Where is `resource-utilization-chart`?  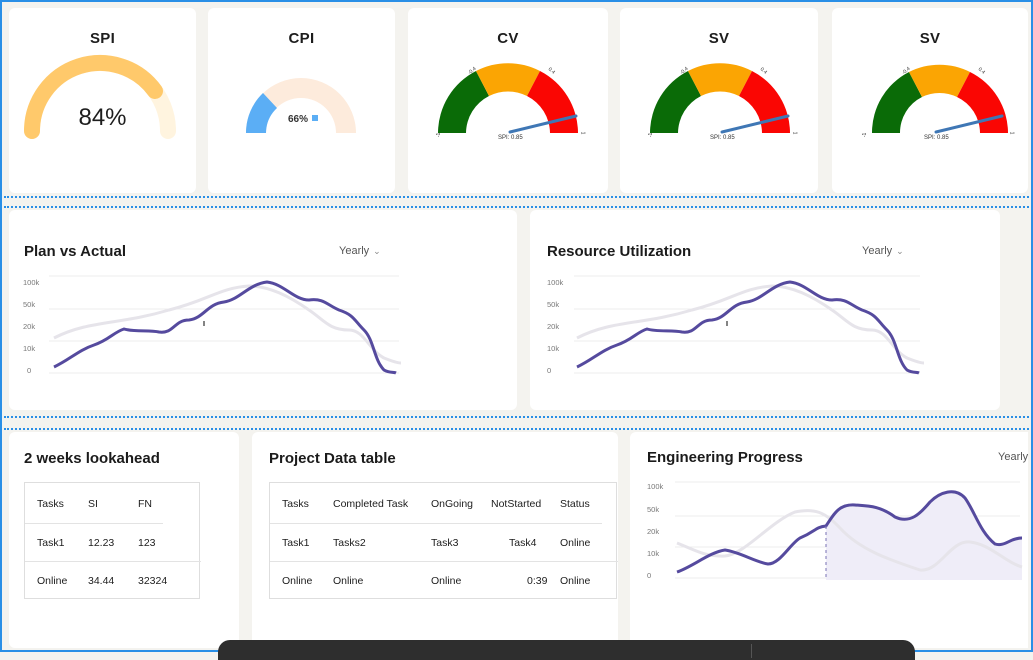
resource-utilization-chart is located at coordinates (749, 325).